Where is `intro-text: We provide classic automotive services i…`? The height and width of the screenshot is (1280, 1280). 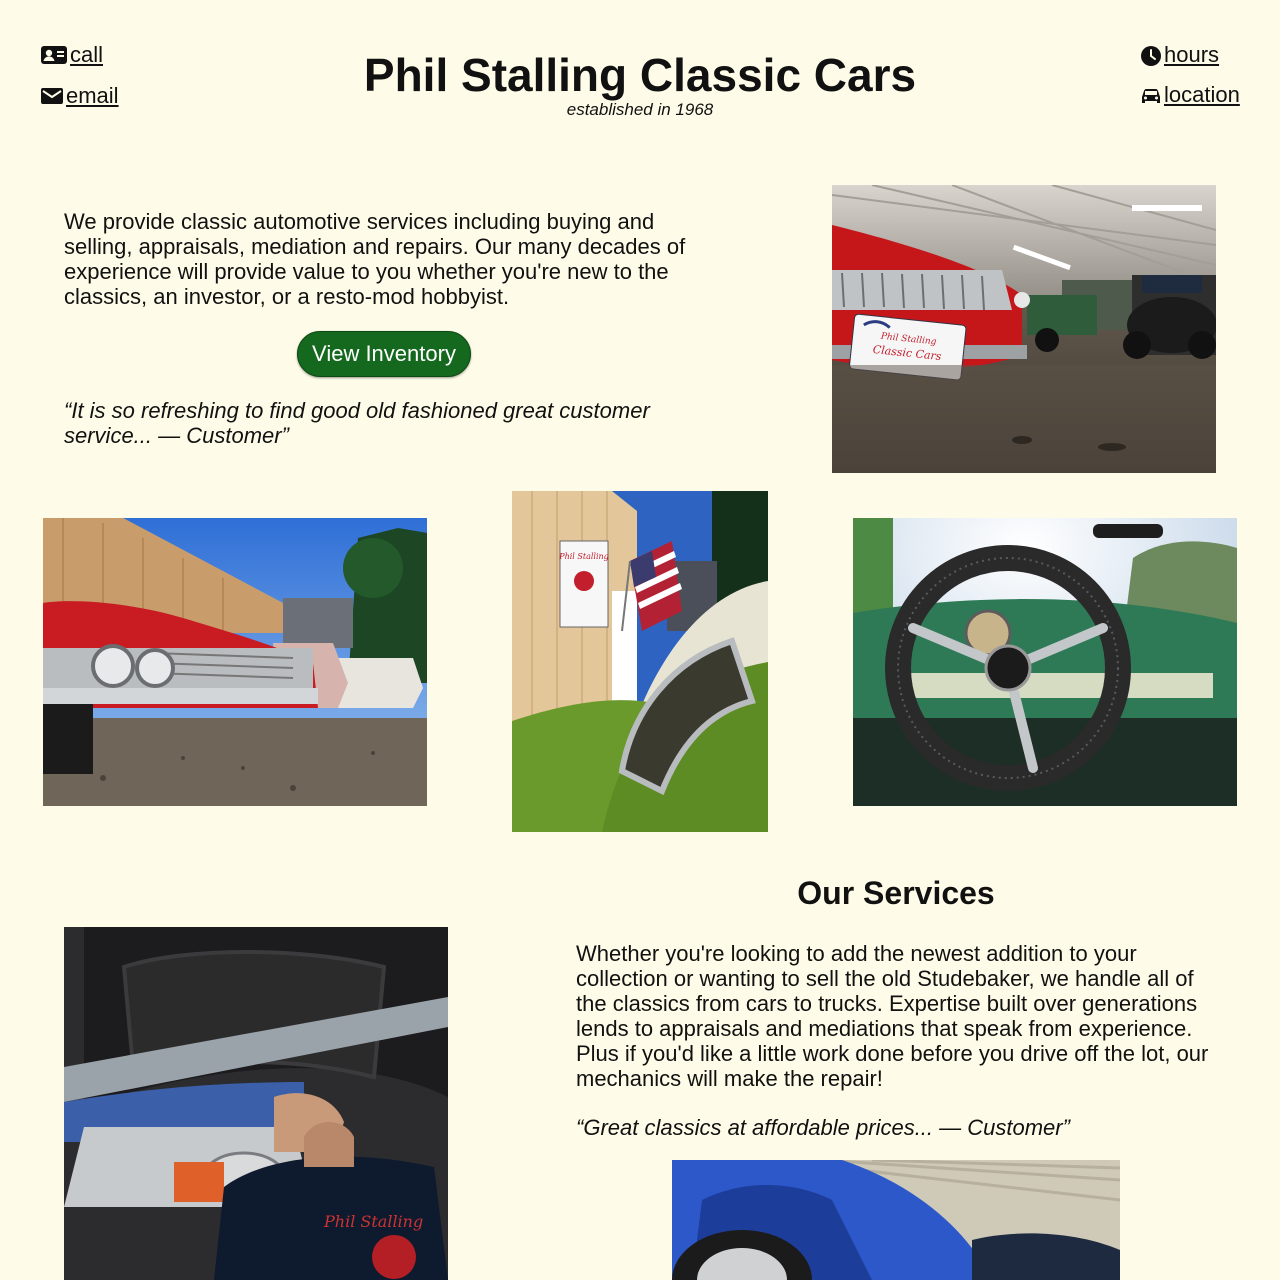
intro-text: We provide classic automotive services i… is located at coordinates (375, 259).